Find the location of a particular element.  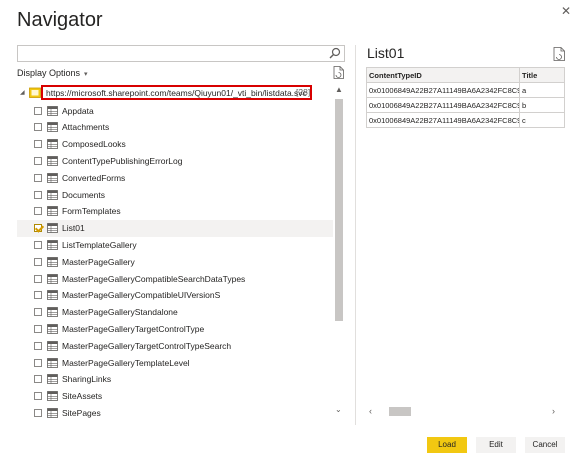

tree-item-label: ContentTypePublishingErrorLog is located at coordinates (122, 160).